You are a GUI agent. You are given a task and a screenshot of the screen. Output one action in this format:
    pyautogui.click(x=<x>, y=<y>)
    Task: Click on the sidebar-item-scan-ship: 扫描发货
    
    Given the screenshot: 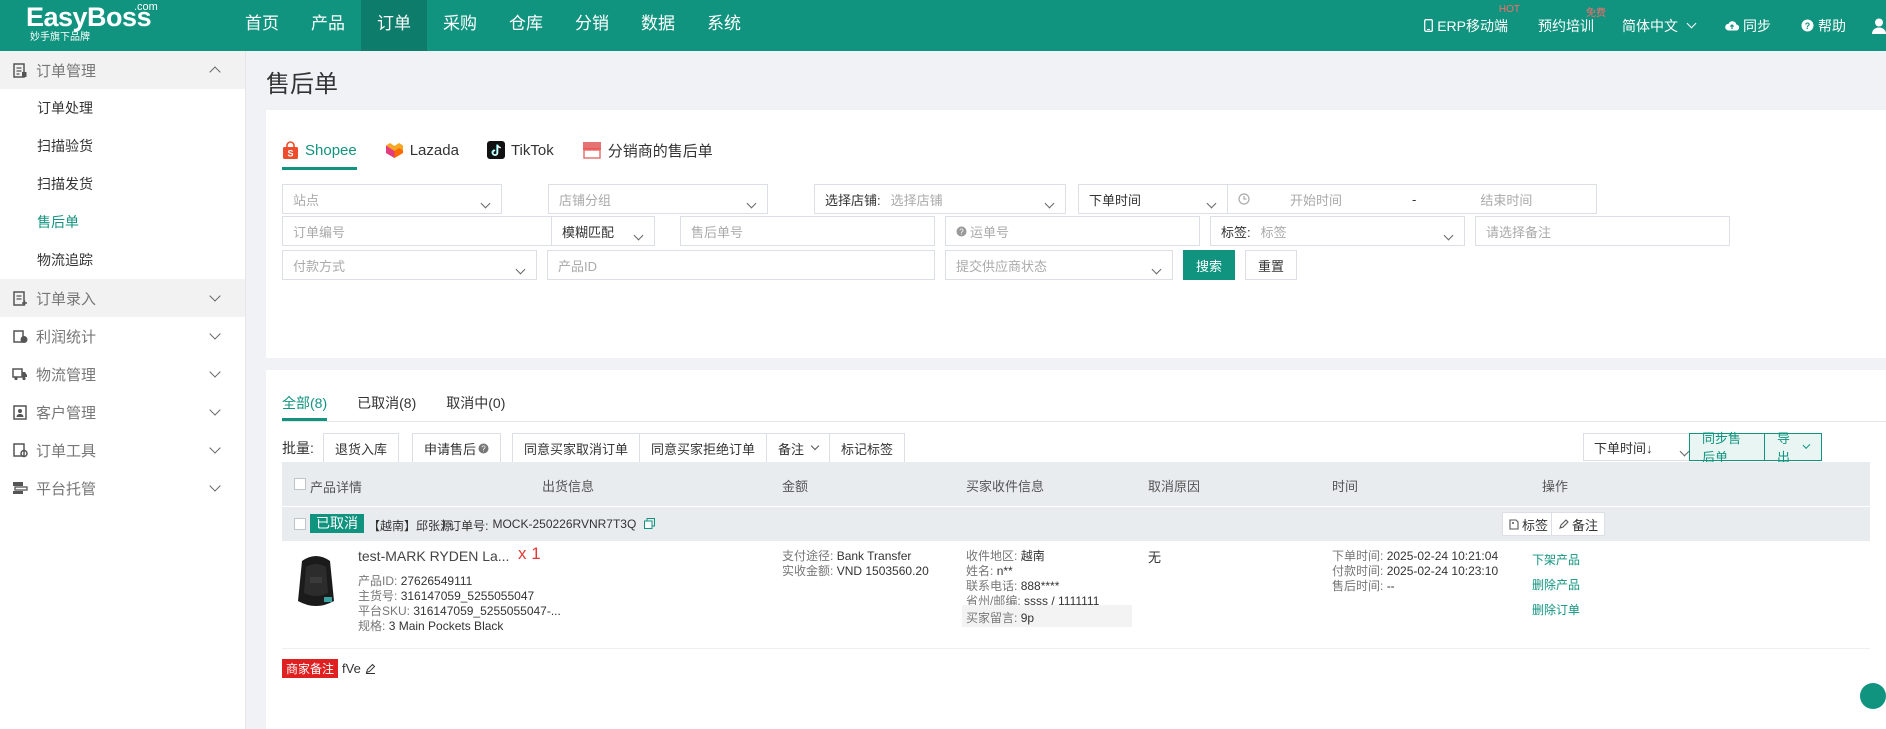 What is the action you would take?
    pyautogui.click(x=122, y=184)
    